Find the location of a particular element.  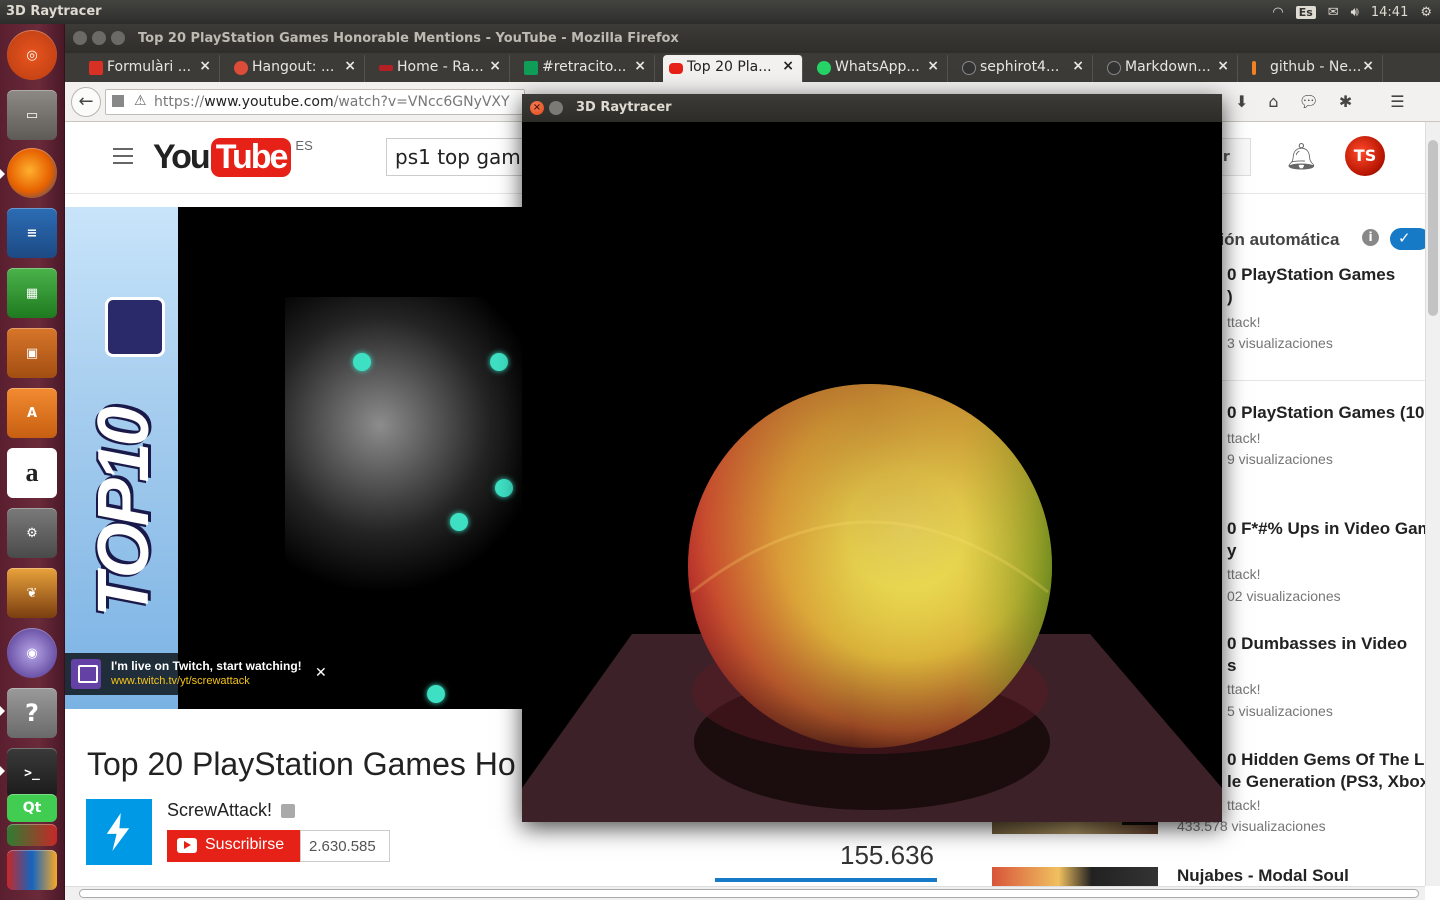

info-icon: i is located at coordinates (1370, 237).